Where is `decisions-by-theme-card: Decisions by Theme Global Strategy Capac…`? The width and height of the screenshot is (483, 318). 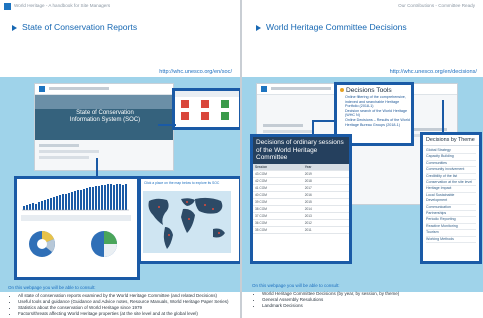 decisions-by-theme-card: Decisions by Theme Global Strategy Capac… is located at coordinates (451, 198).